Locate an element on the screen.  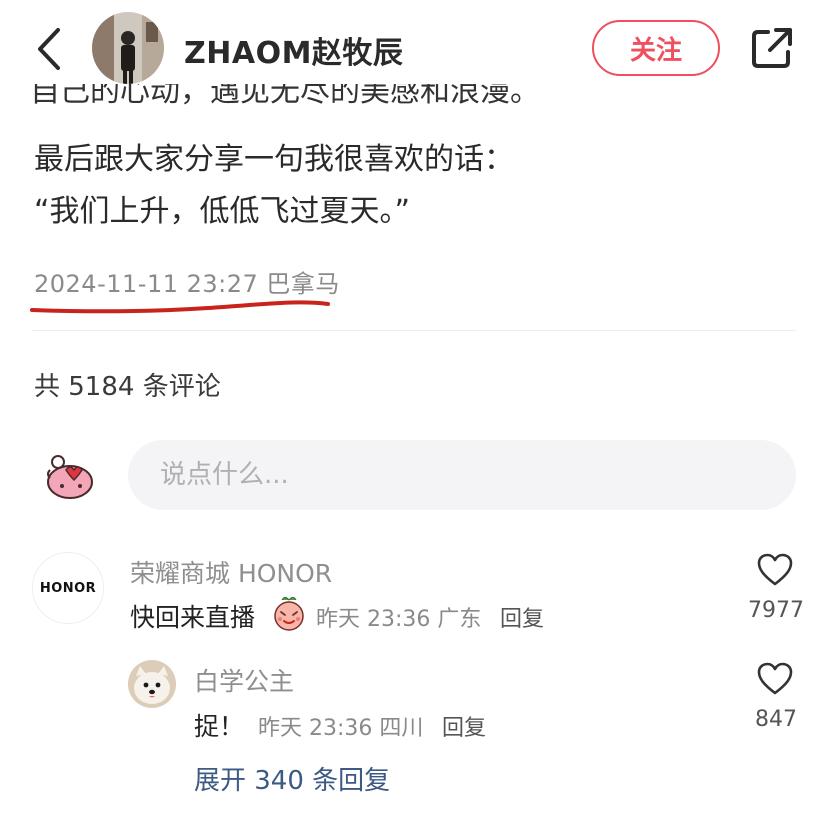
back-arrow-icon is located at coordinates (49, 49).